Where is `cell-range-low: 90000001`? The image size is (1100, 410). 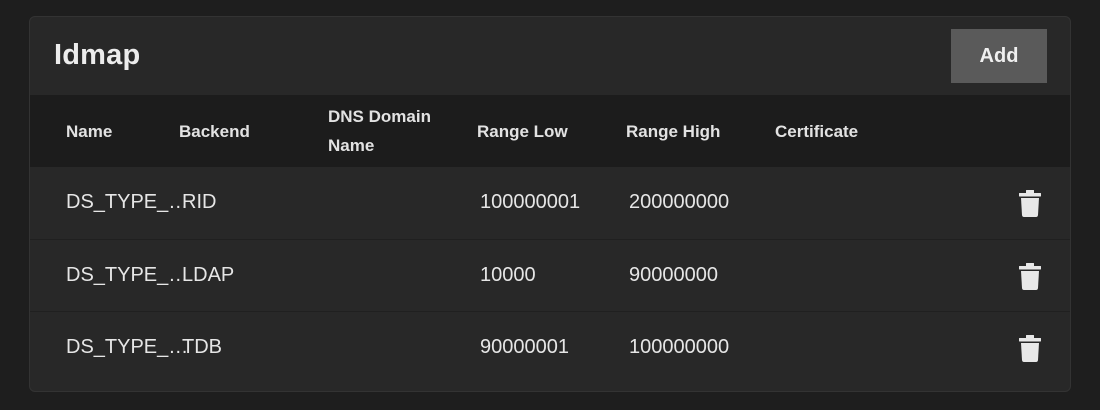
cell-range-low: 90000001 is located at coordinates (524, 347).